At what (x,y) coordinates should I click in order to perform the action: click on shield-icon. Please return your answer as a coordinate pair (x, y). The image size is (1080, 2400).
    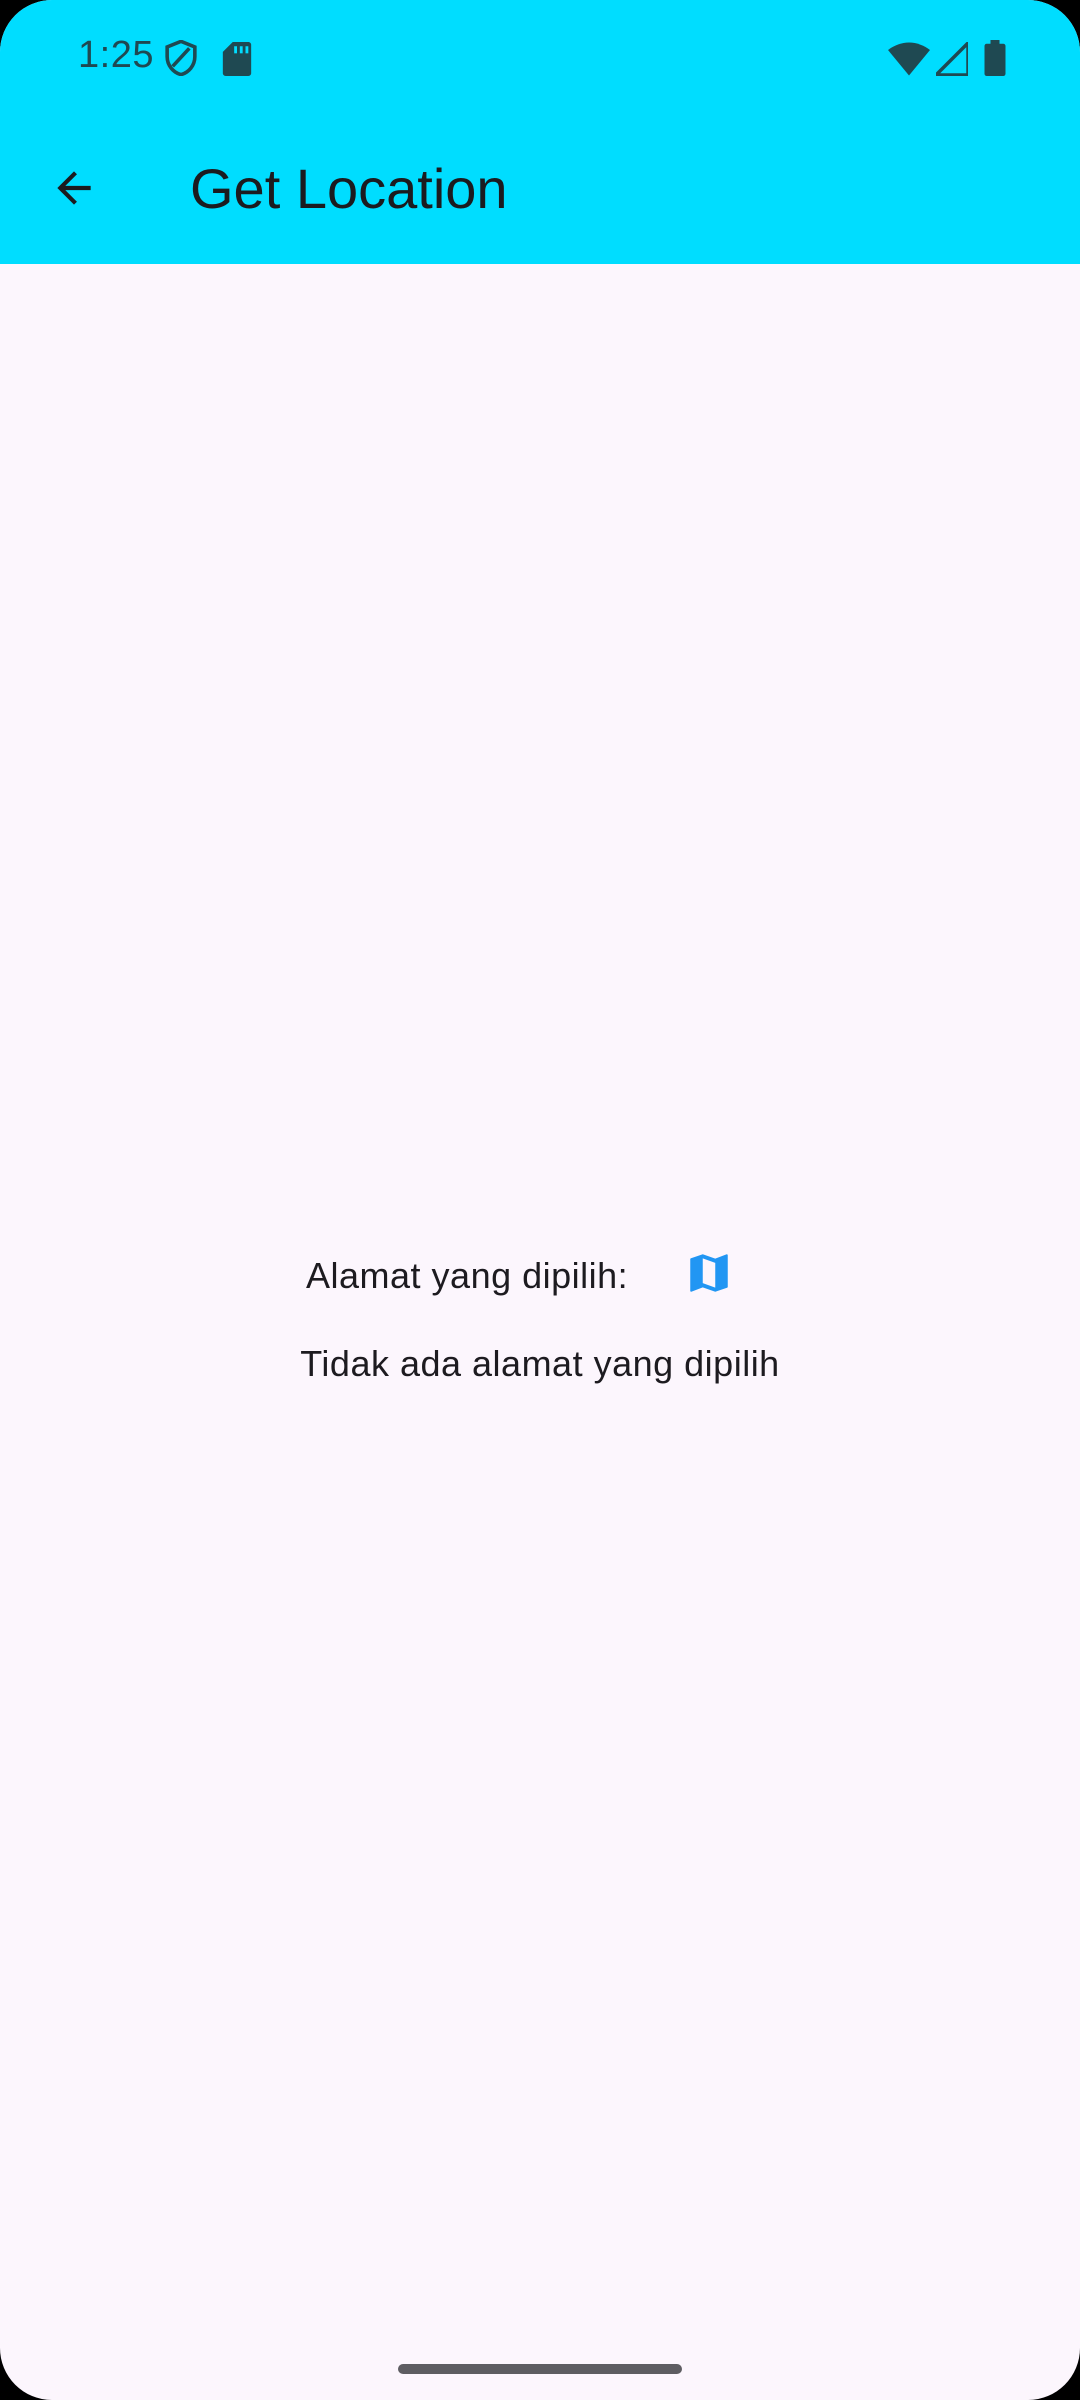
    Looking at the image, I should click on (181, 58).